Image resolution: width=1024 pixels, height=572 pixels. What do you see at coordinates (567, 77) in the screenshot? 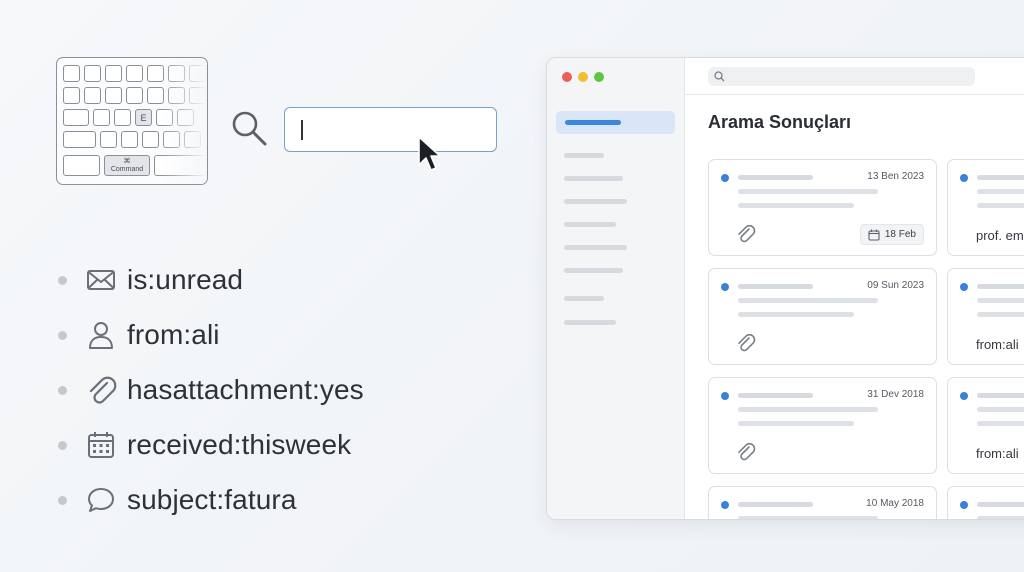
I see `close-window-button` at bounding box center [567, 77].